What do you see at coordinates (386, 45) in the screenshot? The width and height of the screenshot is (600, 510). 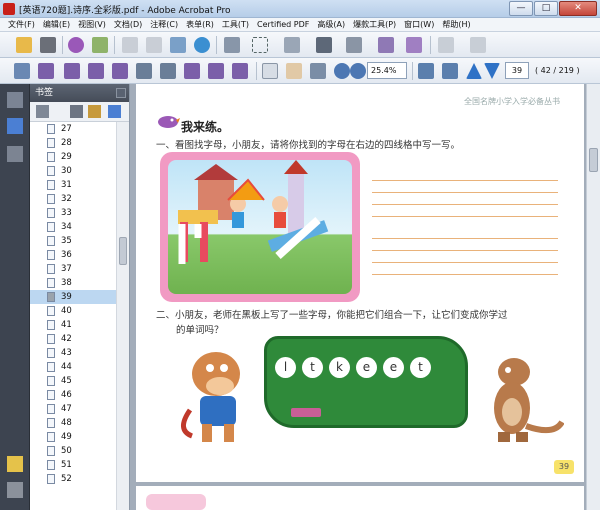 I see `highlight-tool-icon` at bounding box center [386, 45].